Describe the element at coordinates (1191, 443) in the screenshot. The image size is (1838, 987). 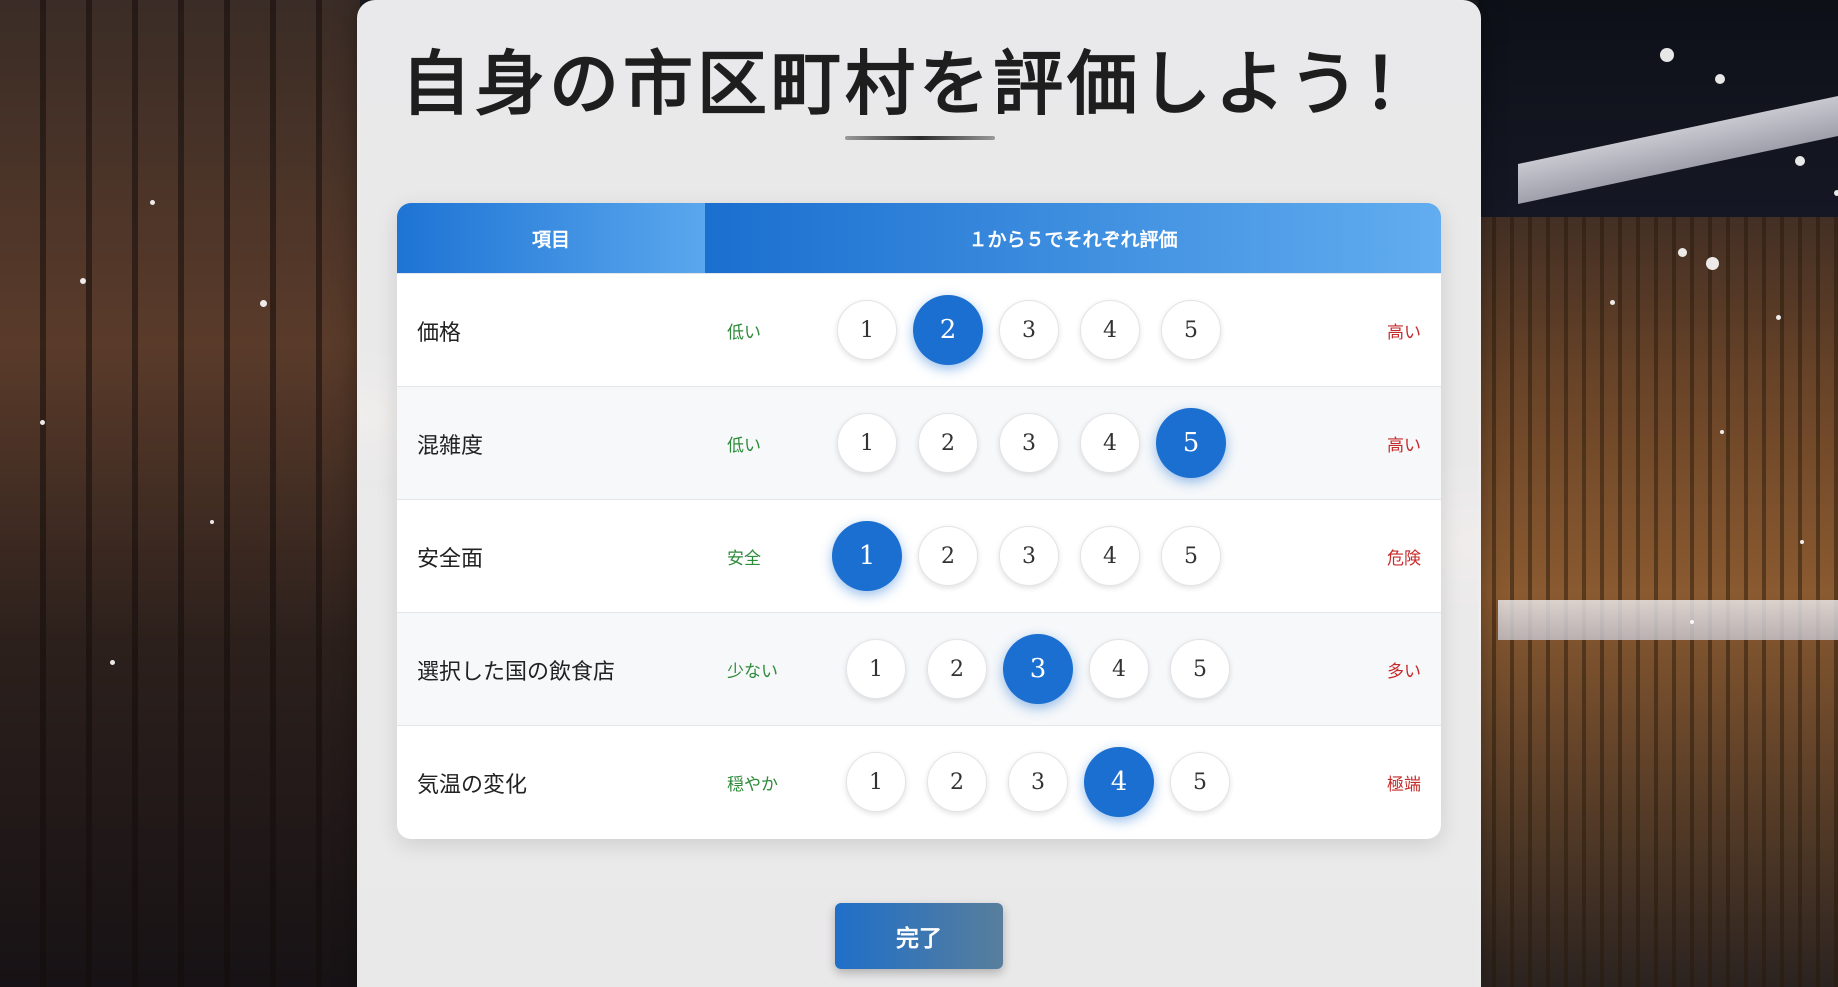
I see `rating-option-5-selected: 5` at that location.